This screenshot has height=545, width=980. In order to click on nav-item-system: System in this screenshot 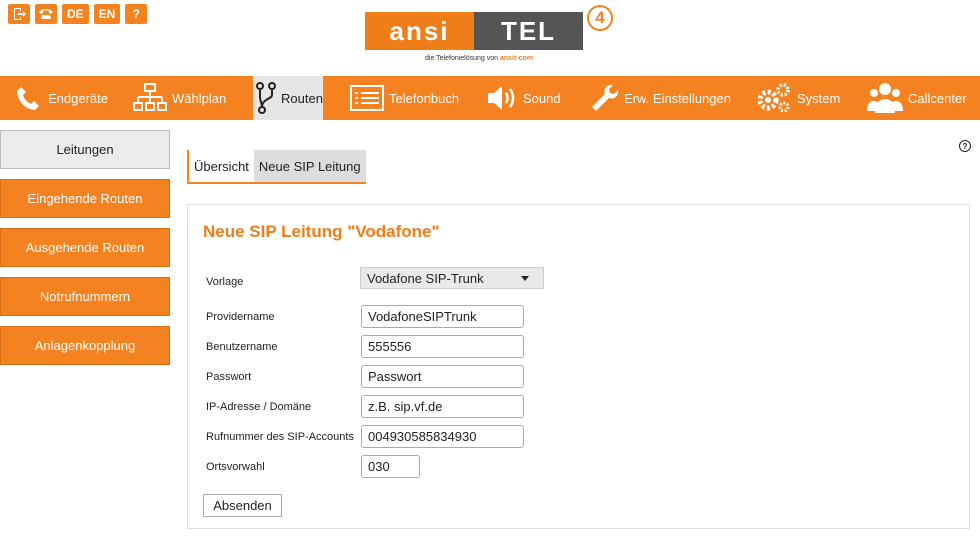, I will do `click(798, 98)`.